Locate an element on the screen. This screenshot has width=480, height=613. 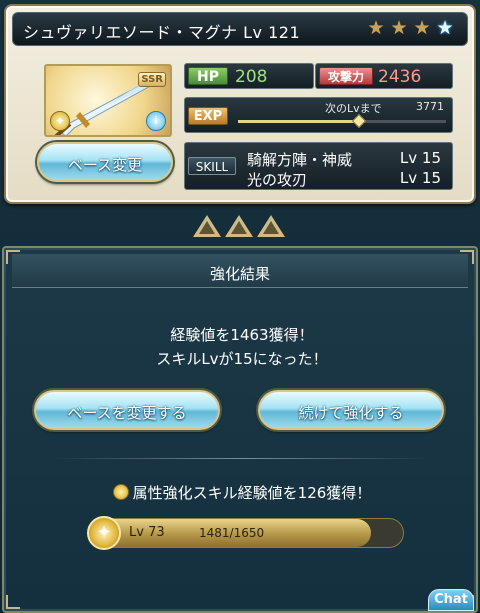
rarity-stars: ★ ★ ★ ★ is located at coordinates (410, 28).